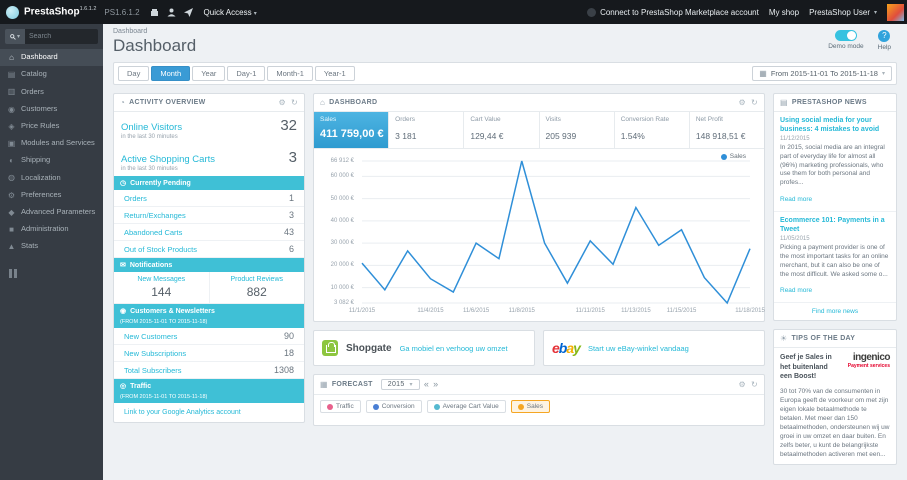 This screenshot has width=907, height=480. What do you see at coordinates (135, 198) in the screenshot?
I see `pending-orders-link: Orders` at bounding box center [135, 198].